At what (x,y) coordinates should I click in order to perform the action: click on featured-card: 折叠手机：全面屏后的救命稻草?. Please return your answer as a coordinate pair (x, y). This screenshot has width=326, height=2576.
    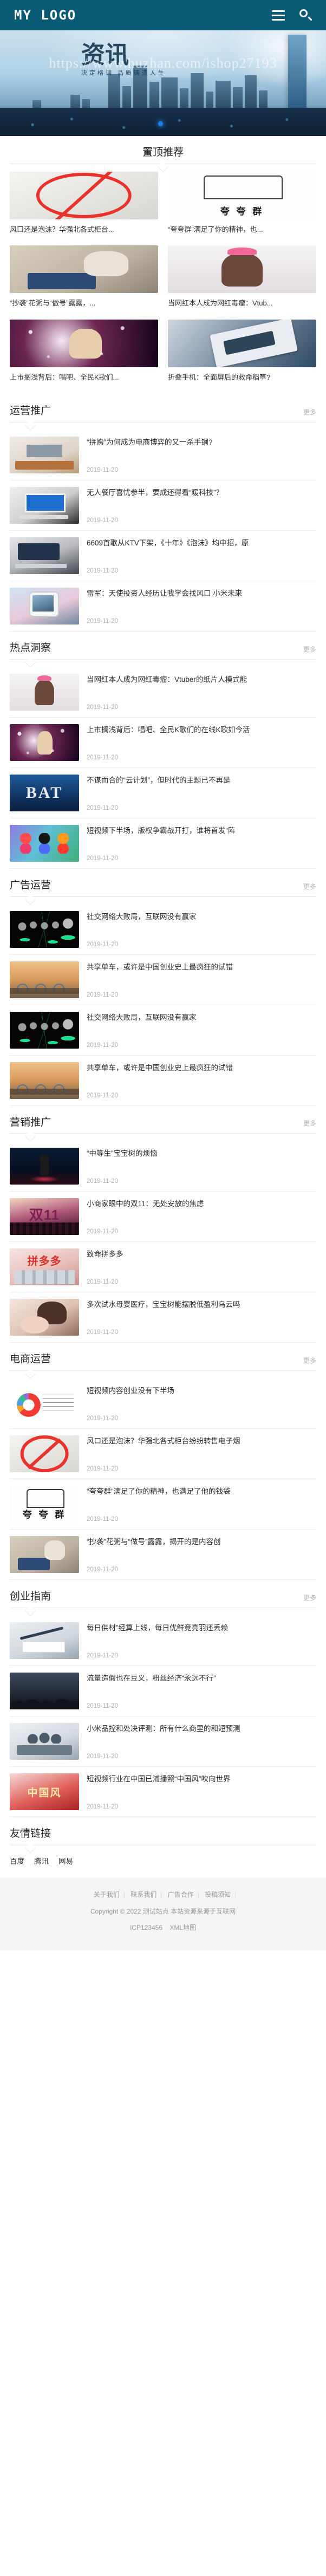
    Looking at the image, I should click on (242, 355).